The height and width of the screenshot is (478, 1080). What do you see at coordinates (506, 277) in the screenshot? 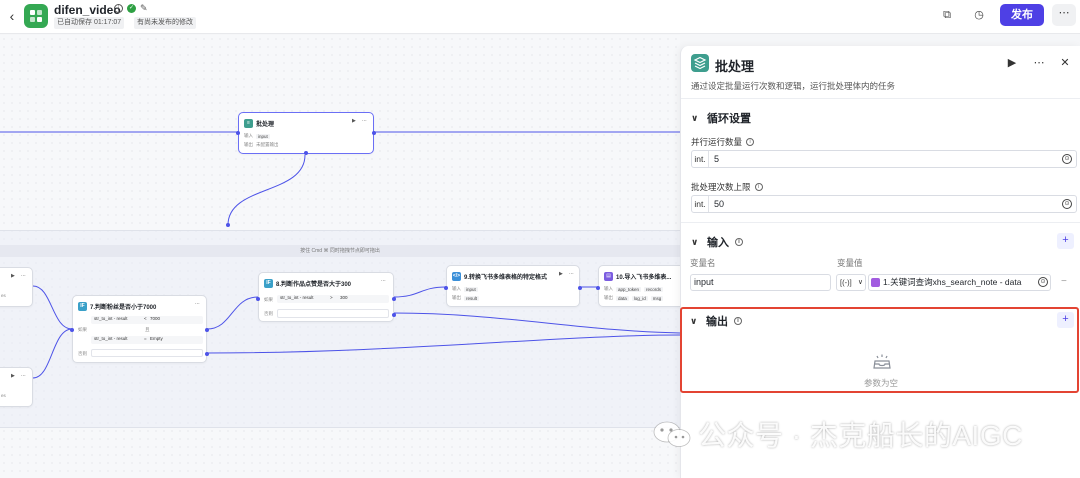
I see `node9-title: 9.转换飞书多维表格的特定格式` at bounding box center [506, 277].